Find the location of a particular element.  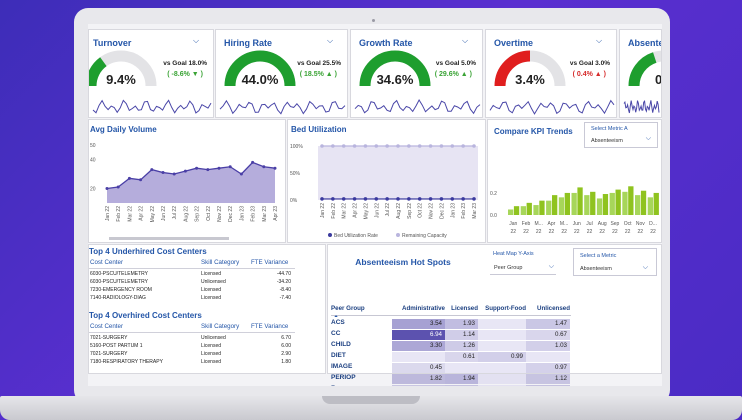

x-tick-label: Feb is located at coordinates (526, 224).